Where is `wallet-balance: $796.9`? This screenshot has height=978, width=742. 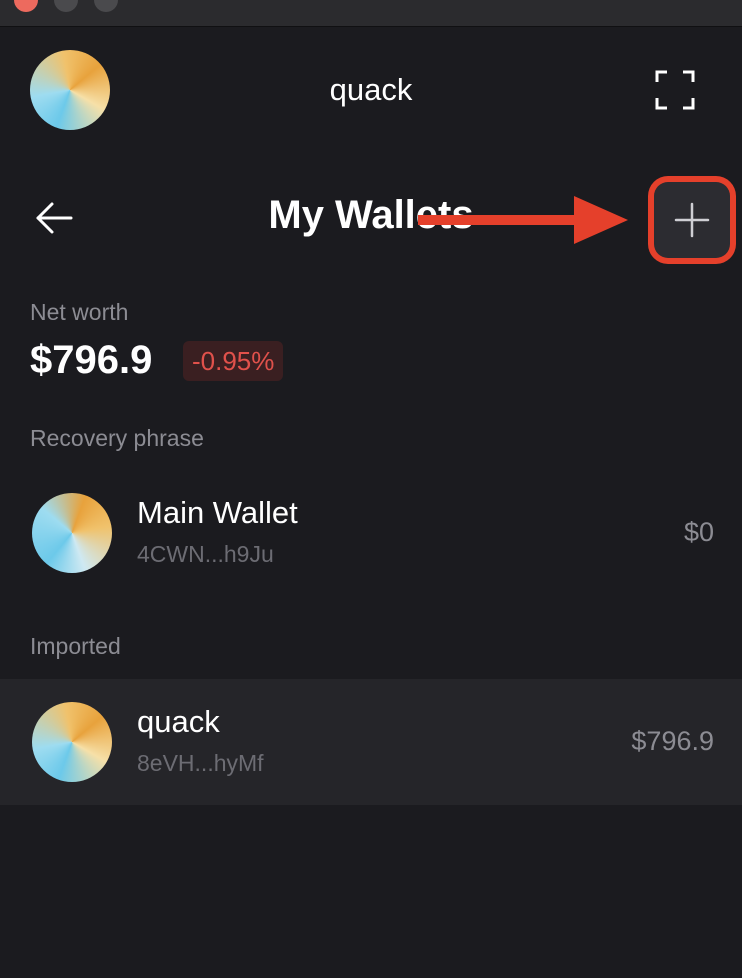
wallet-balance: $796.9 is located at coordinates (672, 741).